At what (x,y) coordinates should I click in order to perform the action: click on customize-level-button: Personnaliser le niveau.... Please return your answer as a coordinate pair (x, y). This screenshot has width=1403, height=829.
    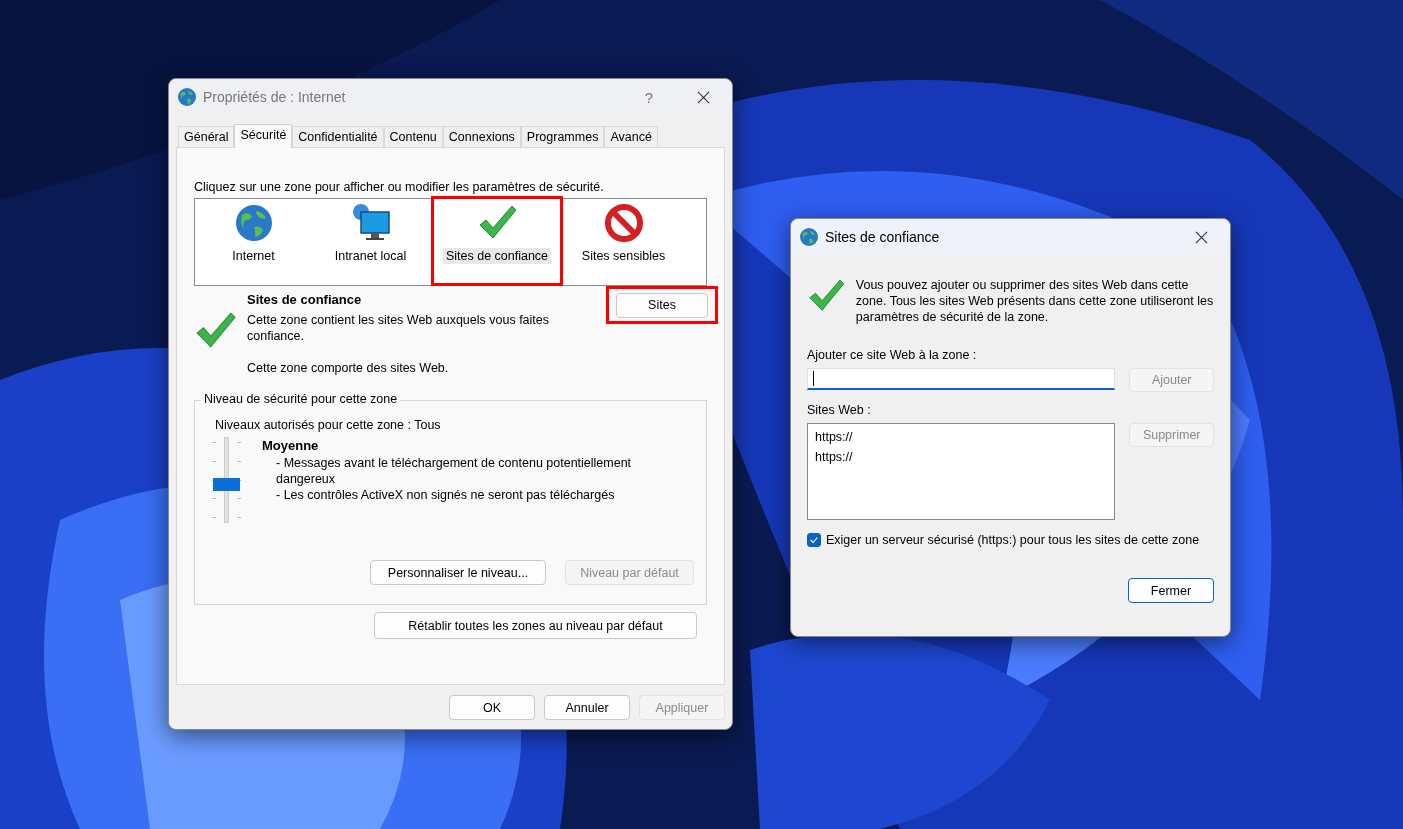
    Looking at the image, I should click on (458, 572).